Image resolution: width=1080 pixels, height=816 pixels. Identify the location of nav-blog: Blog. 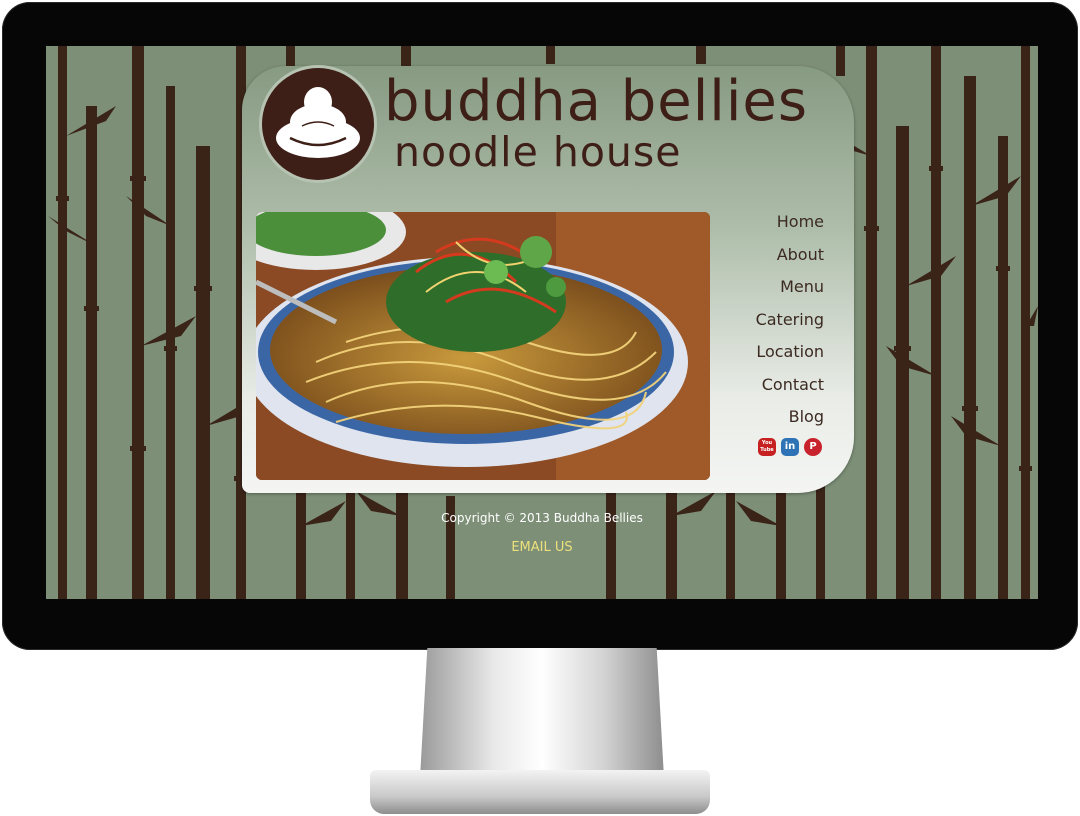
(764, 423).